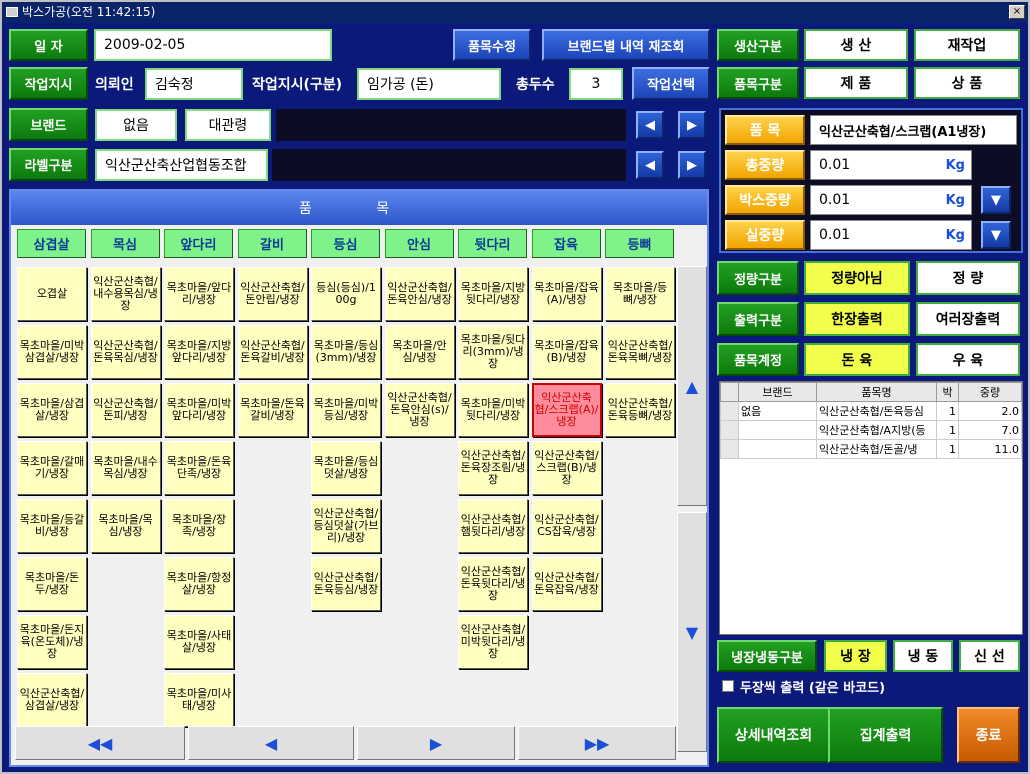 The image size is (1030, 774). I want to click on brand-prev-button: ◀, so click(650, 125).